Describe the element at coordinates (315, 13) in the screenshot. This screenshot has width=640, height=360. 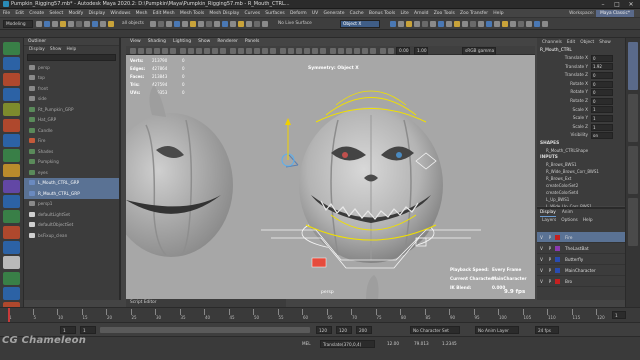
I see `menu-item: UV` at that location.